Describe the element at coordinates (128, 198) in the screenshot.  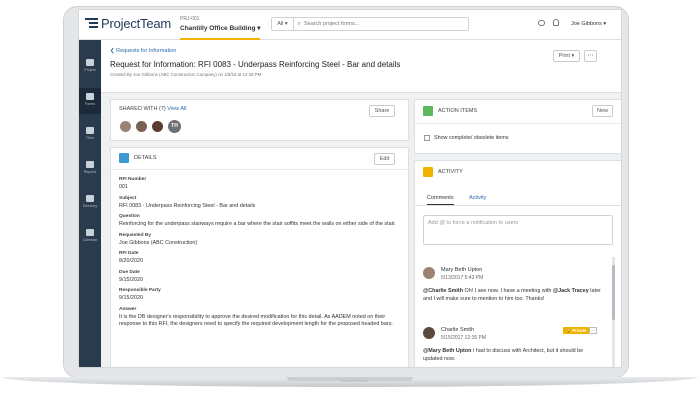
I see `field-label-subject: Subject` at that location.